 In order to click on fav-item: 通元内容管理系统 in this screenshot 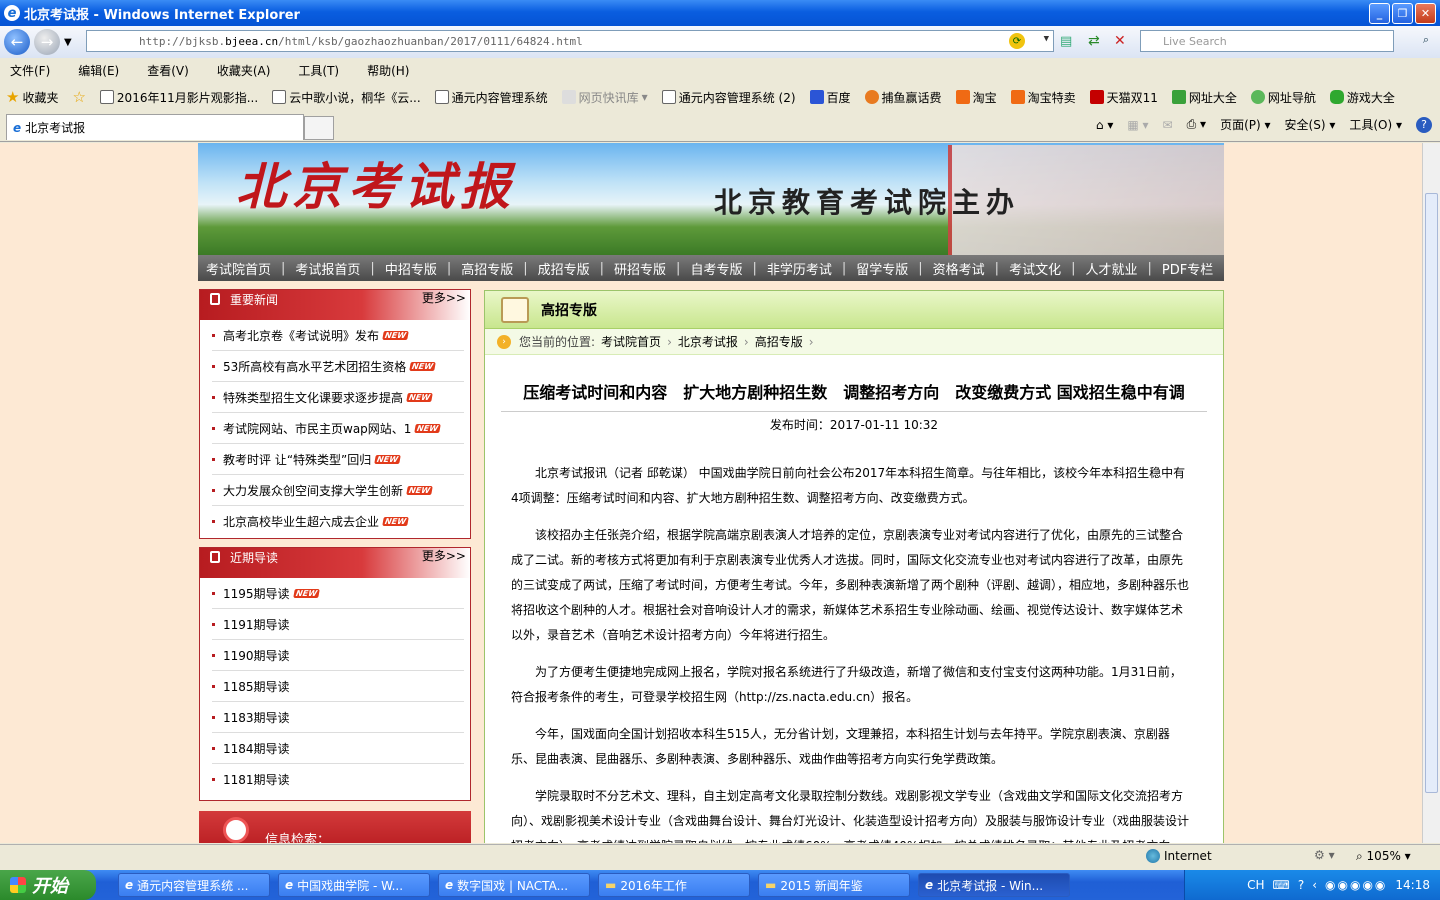, I will do `click(491, 97)`.